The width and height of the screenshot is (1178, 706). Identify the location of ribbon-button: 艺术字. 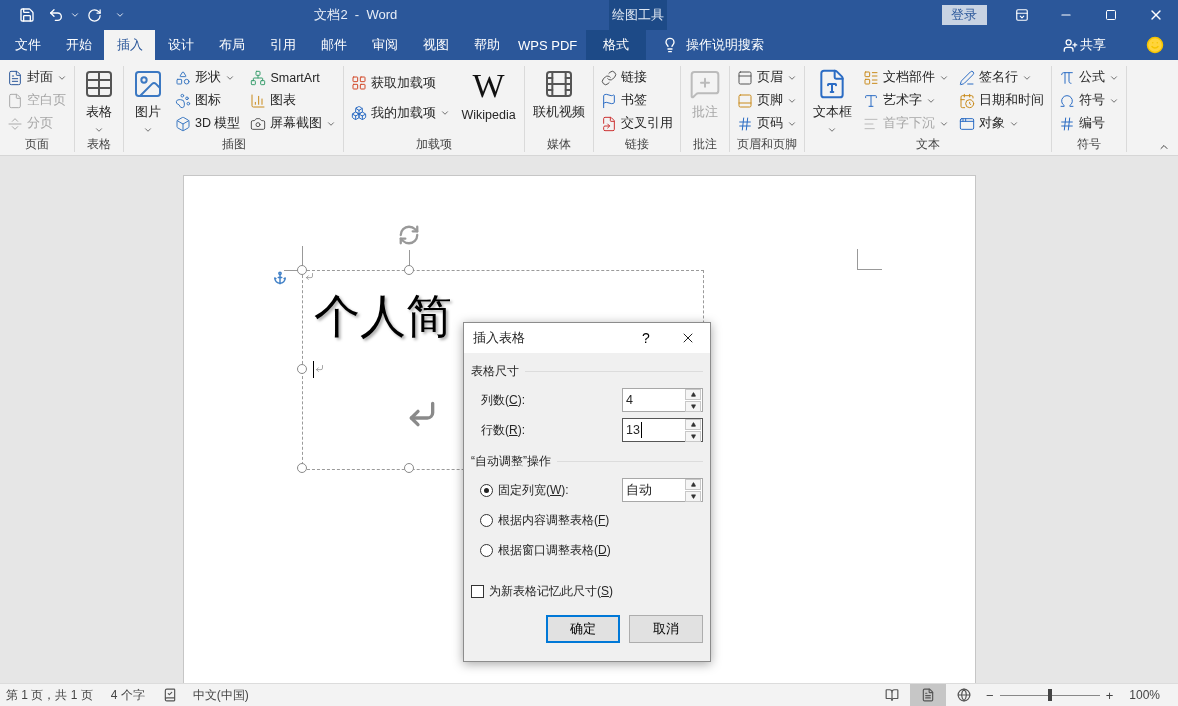
(905, 100).